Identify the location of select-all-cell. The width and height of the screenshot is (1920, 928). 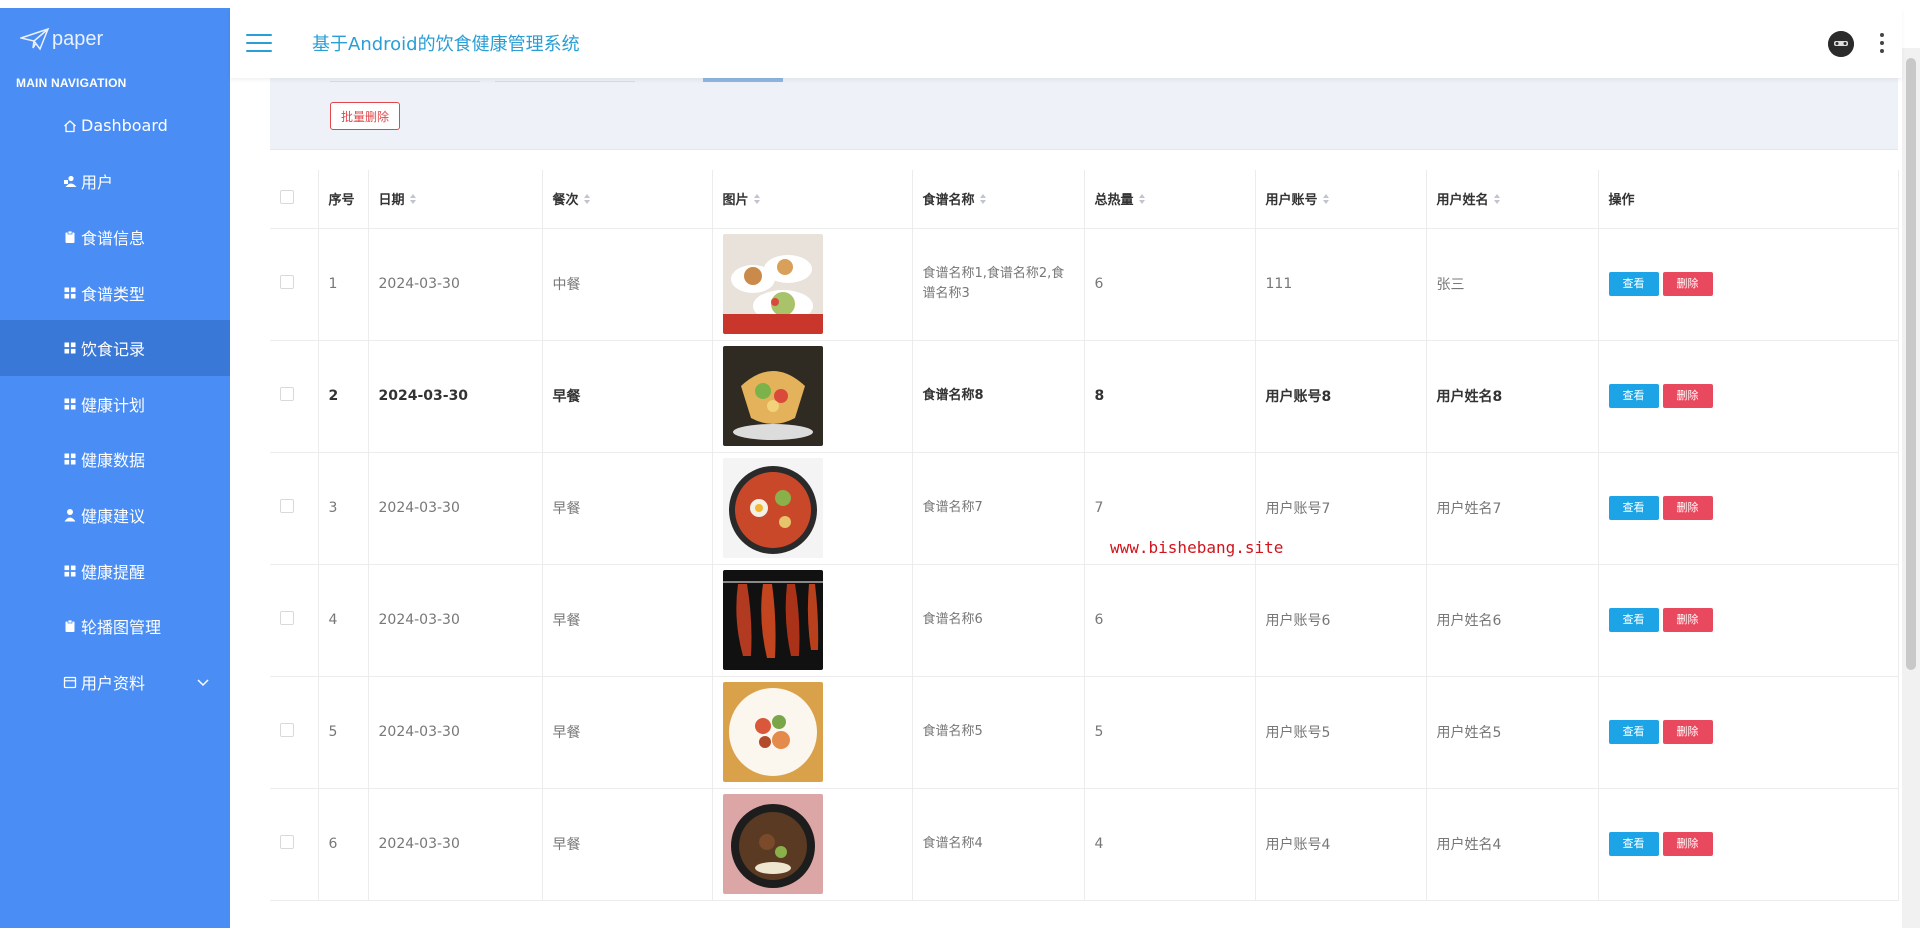
(294, 199).